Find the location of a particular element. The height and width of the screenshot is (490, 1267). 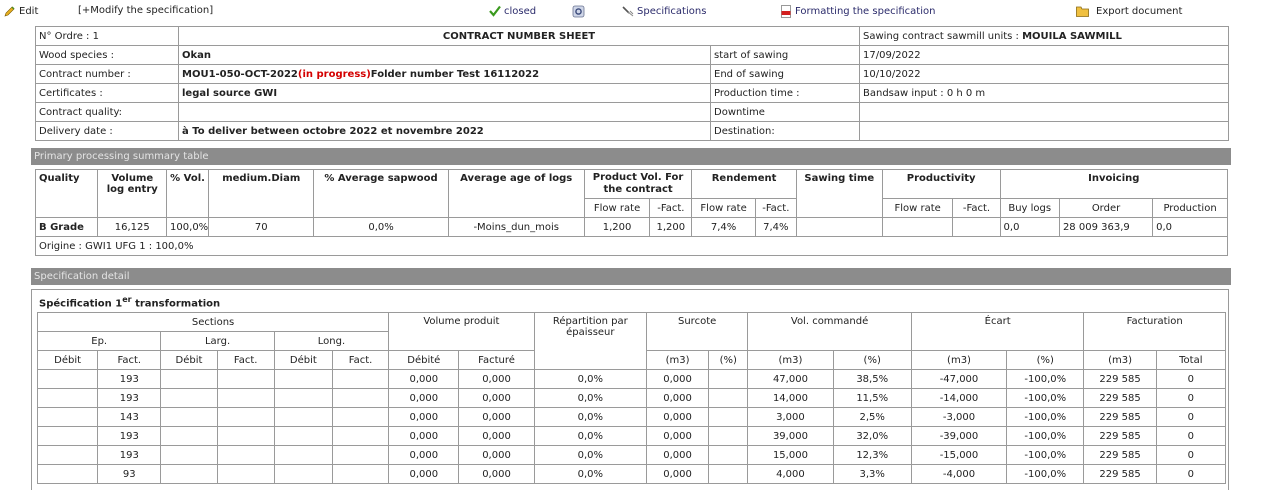

wood-species-label: Wood species : is located at coordinates (107, 55).